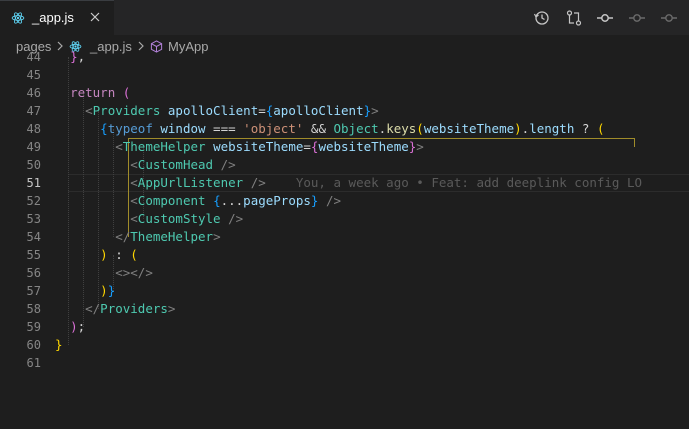 This screenshot has height=429, width=689. Describe the element at coordinates (134, 272) in the screenshot. I see `code-line: <></>` at that location.